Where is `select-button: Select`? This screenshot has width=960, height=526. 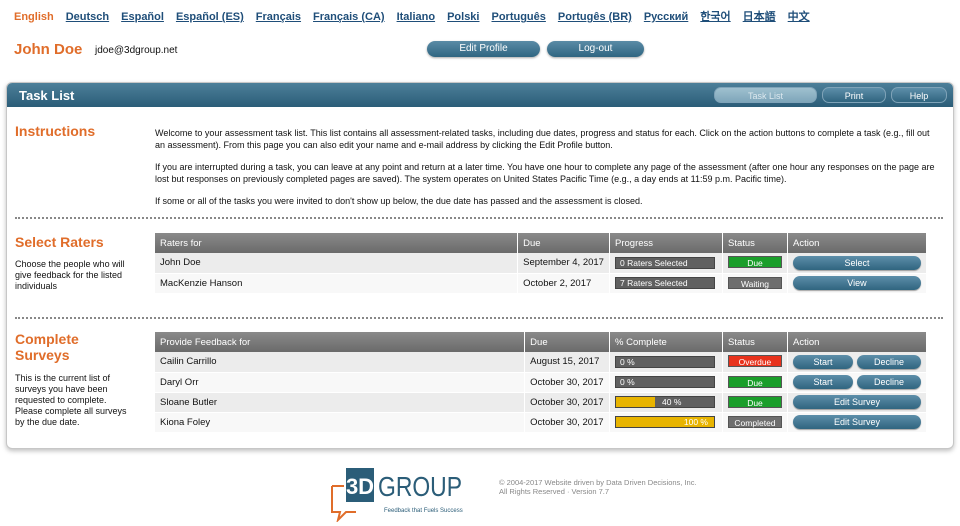 select-button: Select is located at coordinates (856, 262).